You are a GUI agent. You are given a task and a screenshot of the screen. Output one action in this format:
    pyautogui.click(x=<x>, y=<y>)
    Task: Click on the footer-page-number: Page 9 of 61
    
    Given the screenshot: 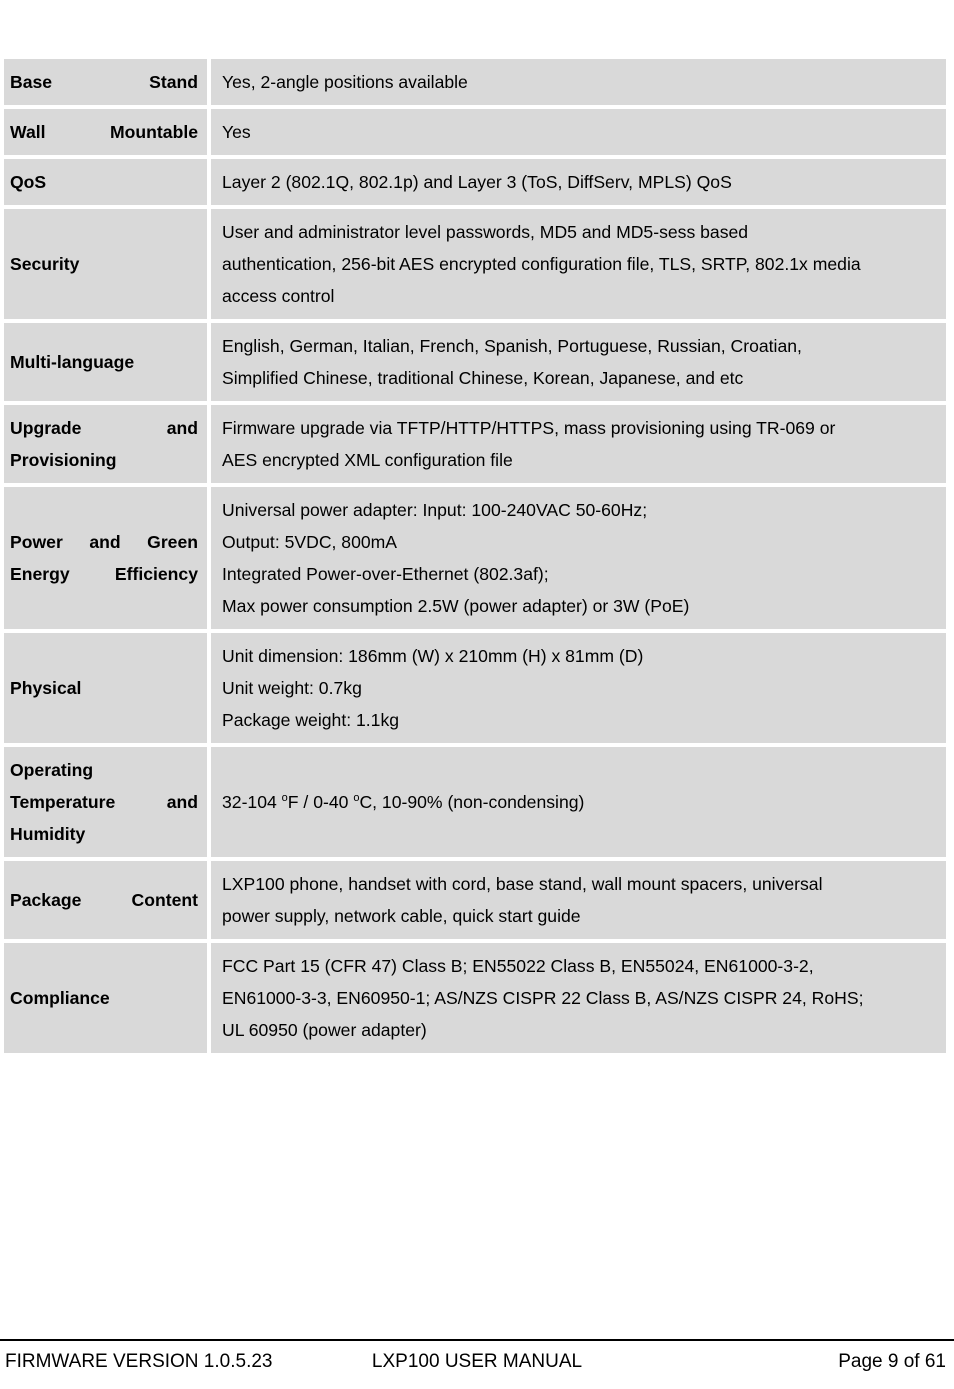 What is the action you would take?
    pyautogui.click(x=892, y=1361)
    